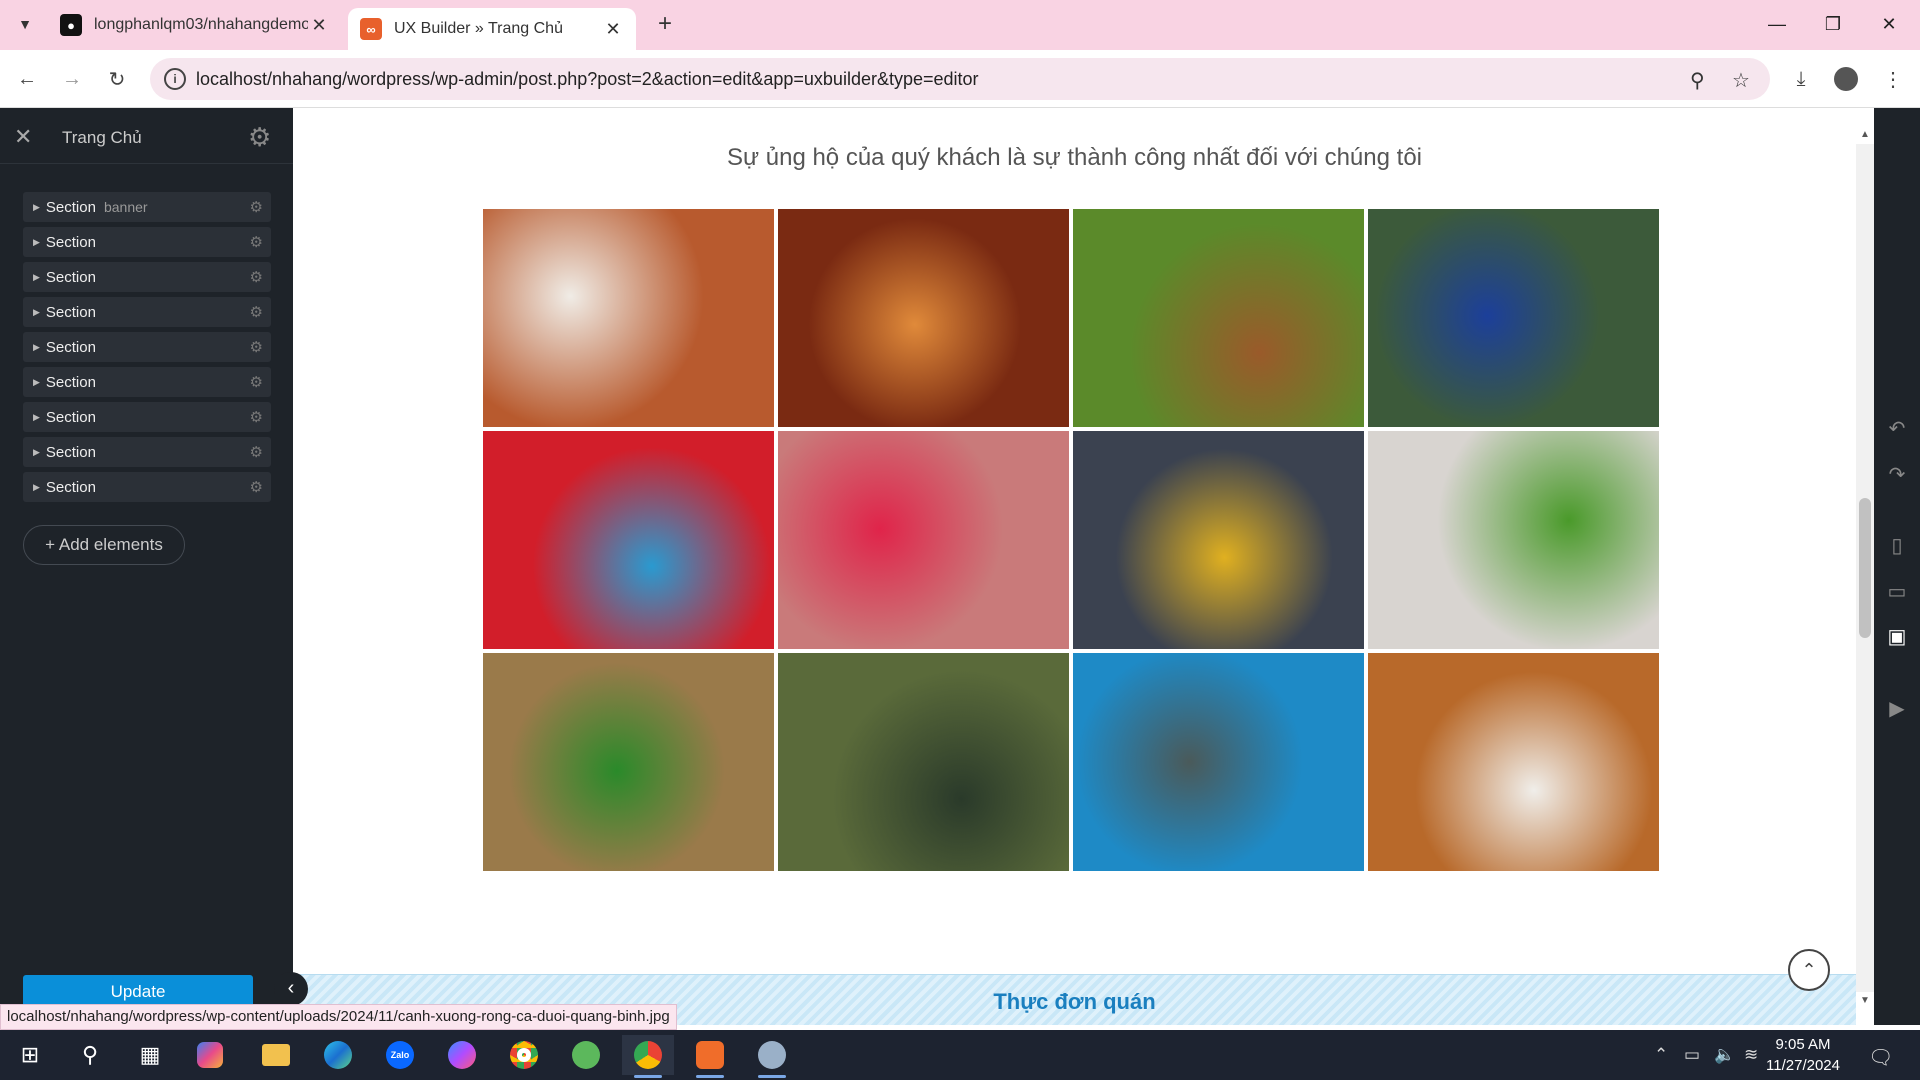  I want to click on section-label: Section, so click(70, 452).